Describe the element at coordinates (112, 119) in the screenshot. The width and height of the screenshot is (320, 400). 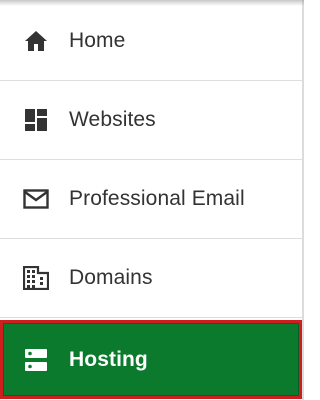
I see `sidebar-item-label: Websites` at that location.